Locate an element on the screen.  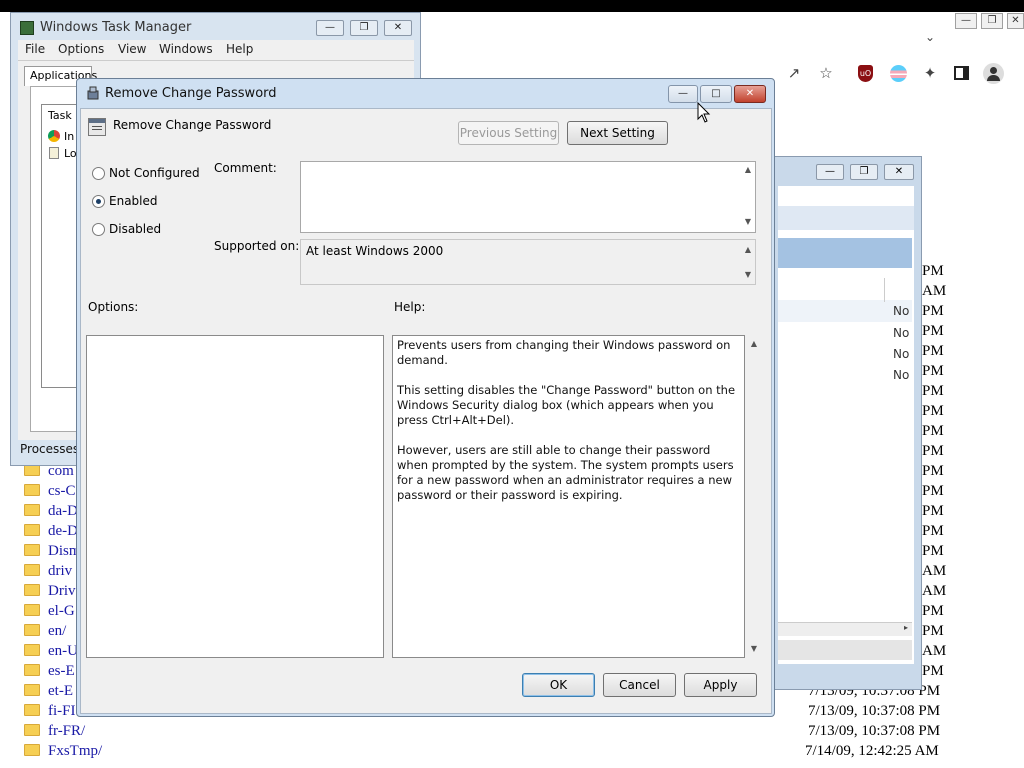
radio-disabled is located at coordinates (98, 229).